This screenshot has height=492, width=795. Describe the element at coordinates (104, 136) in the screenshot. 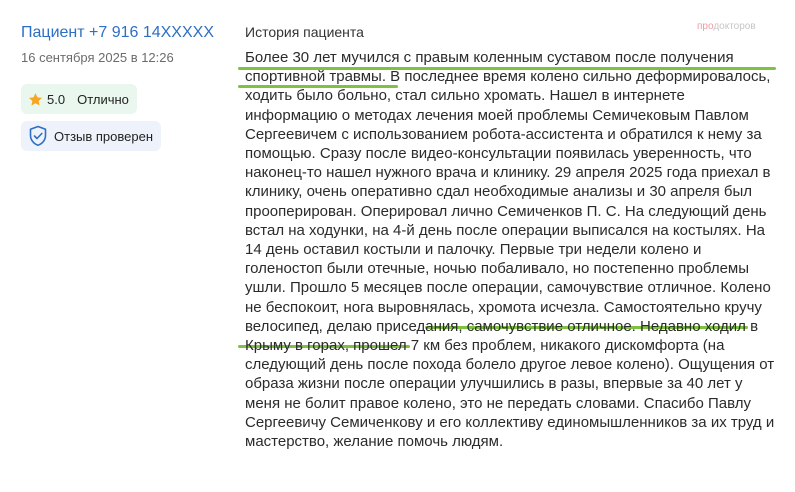

I see `verified-label: Отзыв проверен` at that location.